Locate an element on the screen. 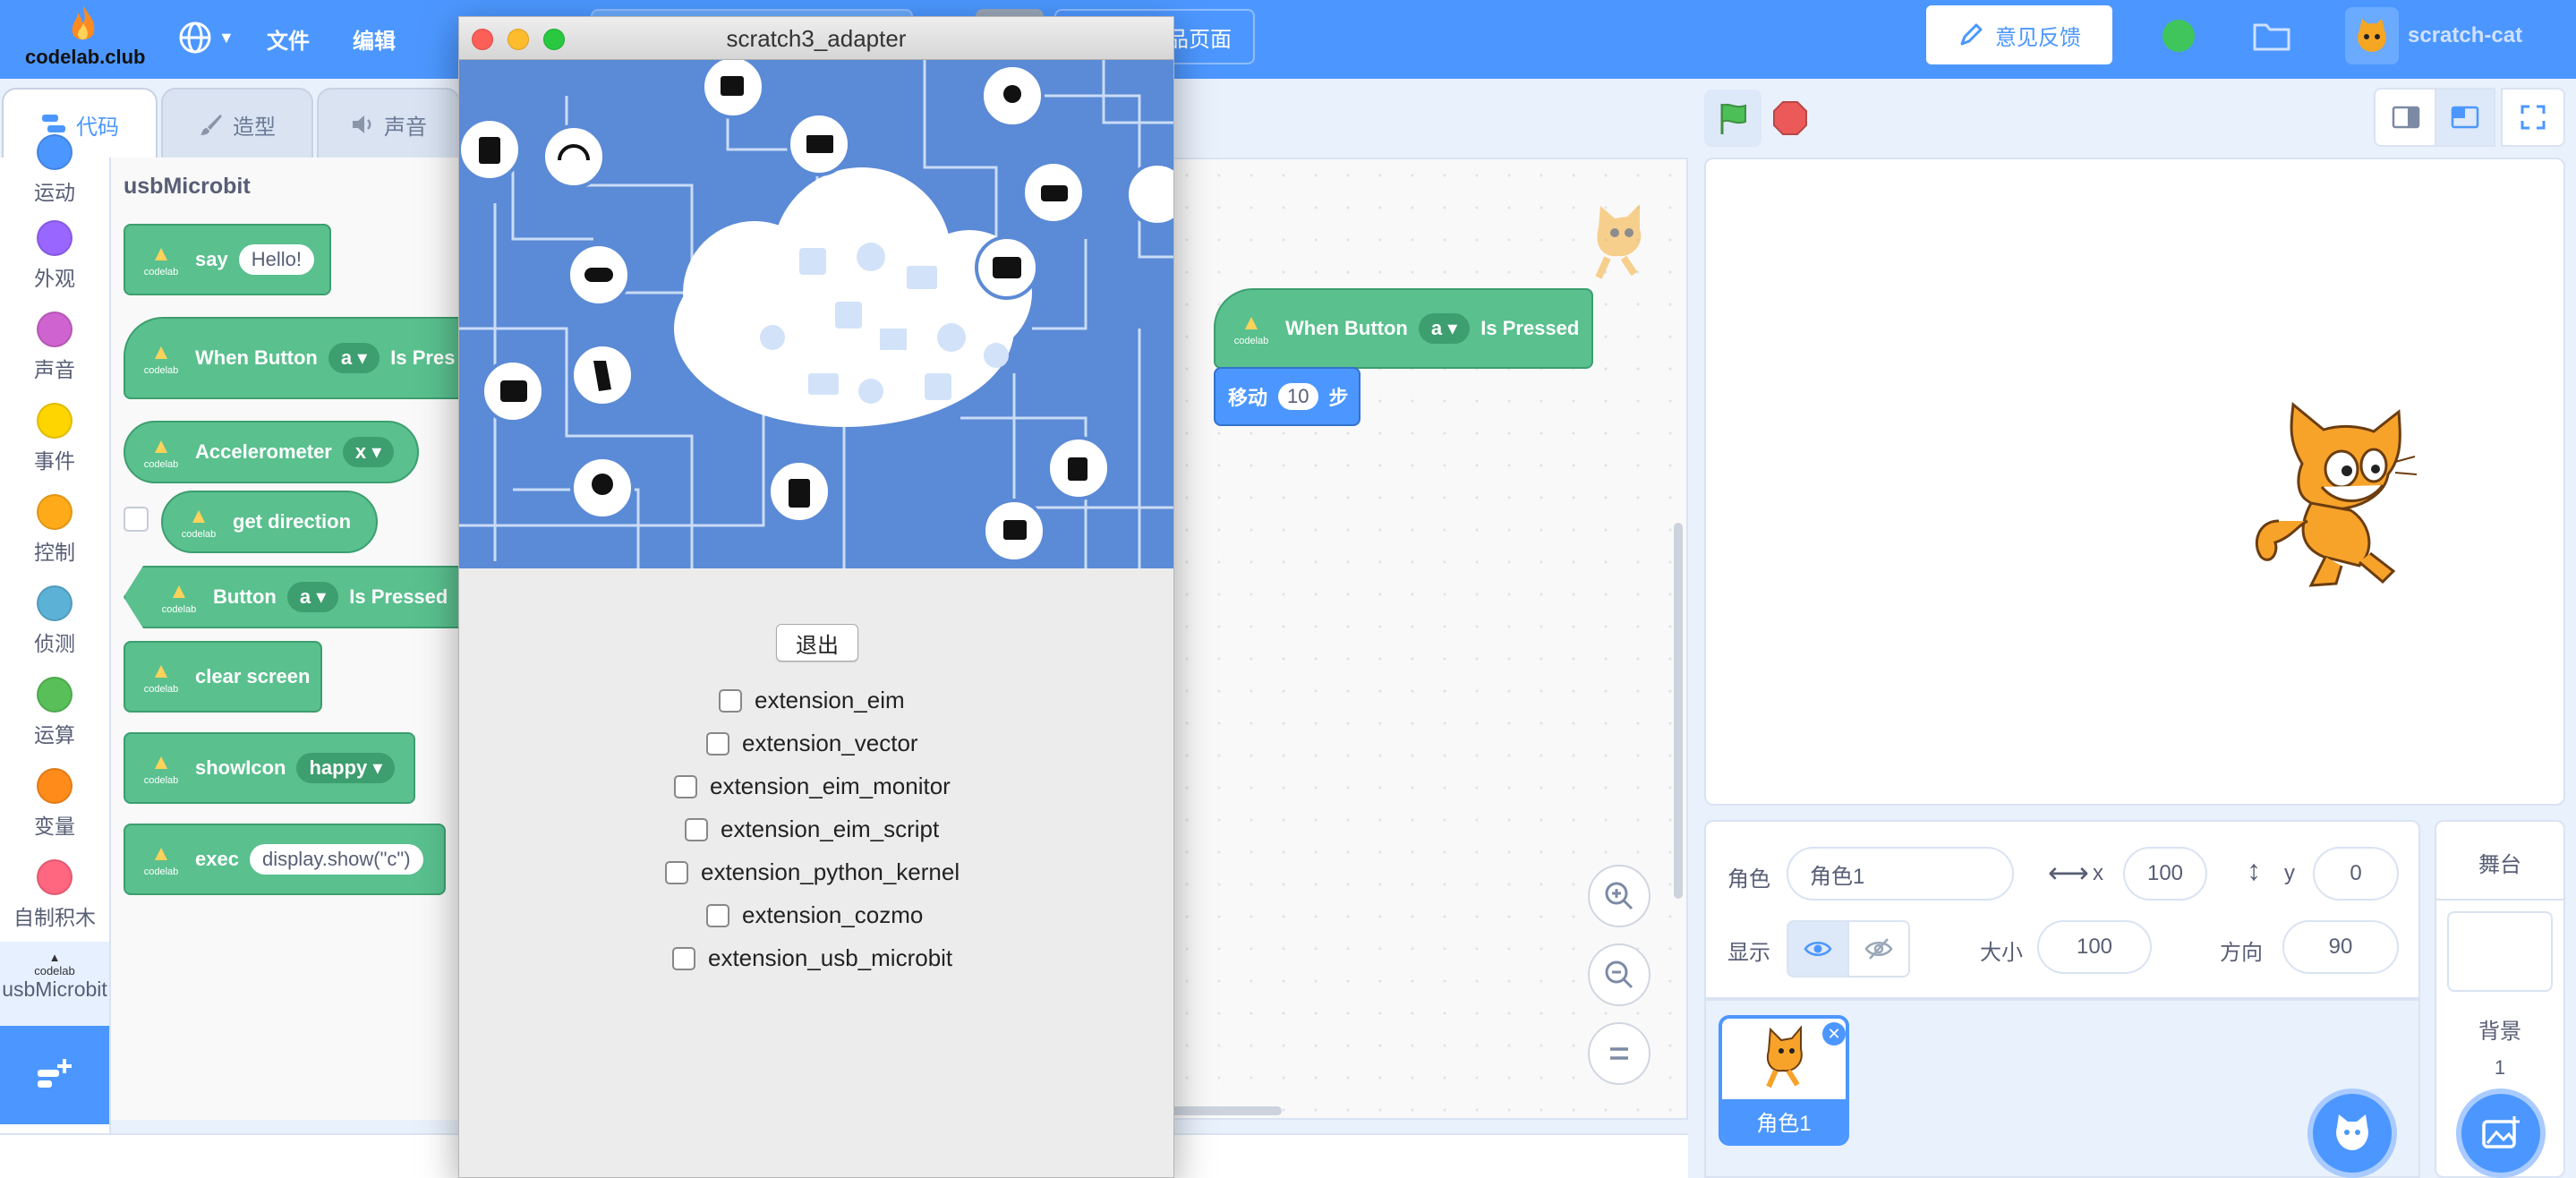 The image size is (2576, 1178). when-button-hat-block: ▲ codelab When Button a ▾ Is Pres is located at coordinates (291, 358).